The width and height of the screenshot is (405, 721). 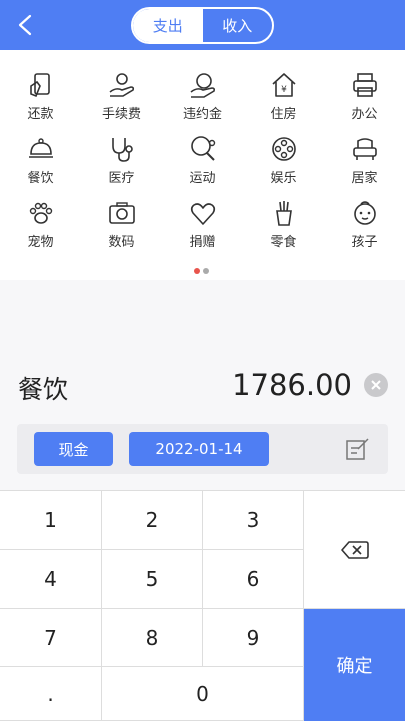 I want to click on penalty-icon, so click(x=202, y=85).